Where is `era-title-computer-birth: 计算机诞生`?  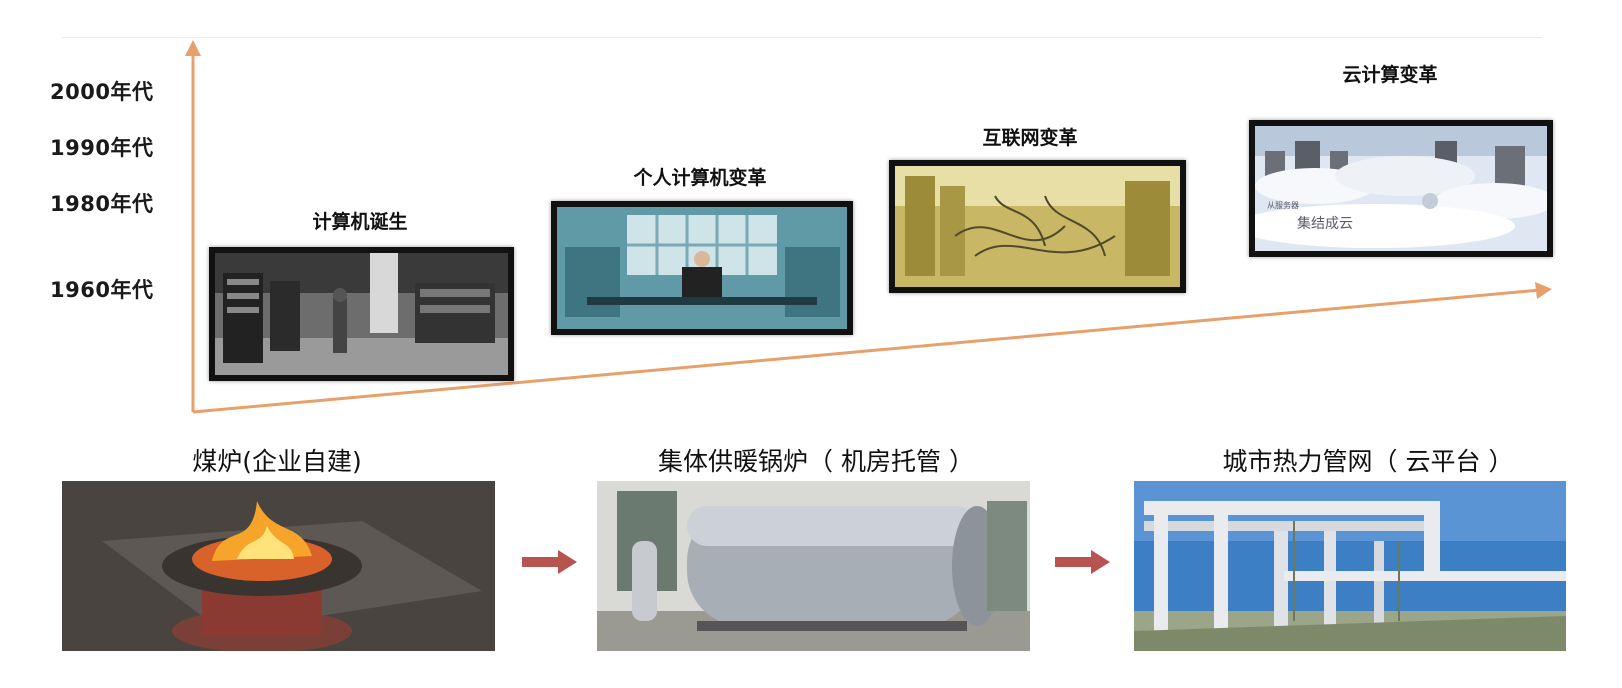
era-title-computer-birth: 计算机诞生 is located at coordinates (360, 222).